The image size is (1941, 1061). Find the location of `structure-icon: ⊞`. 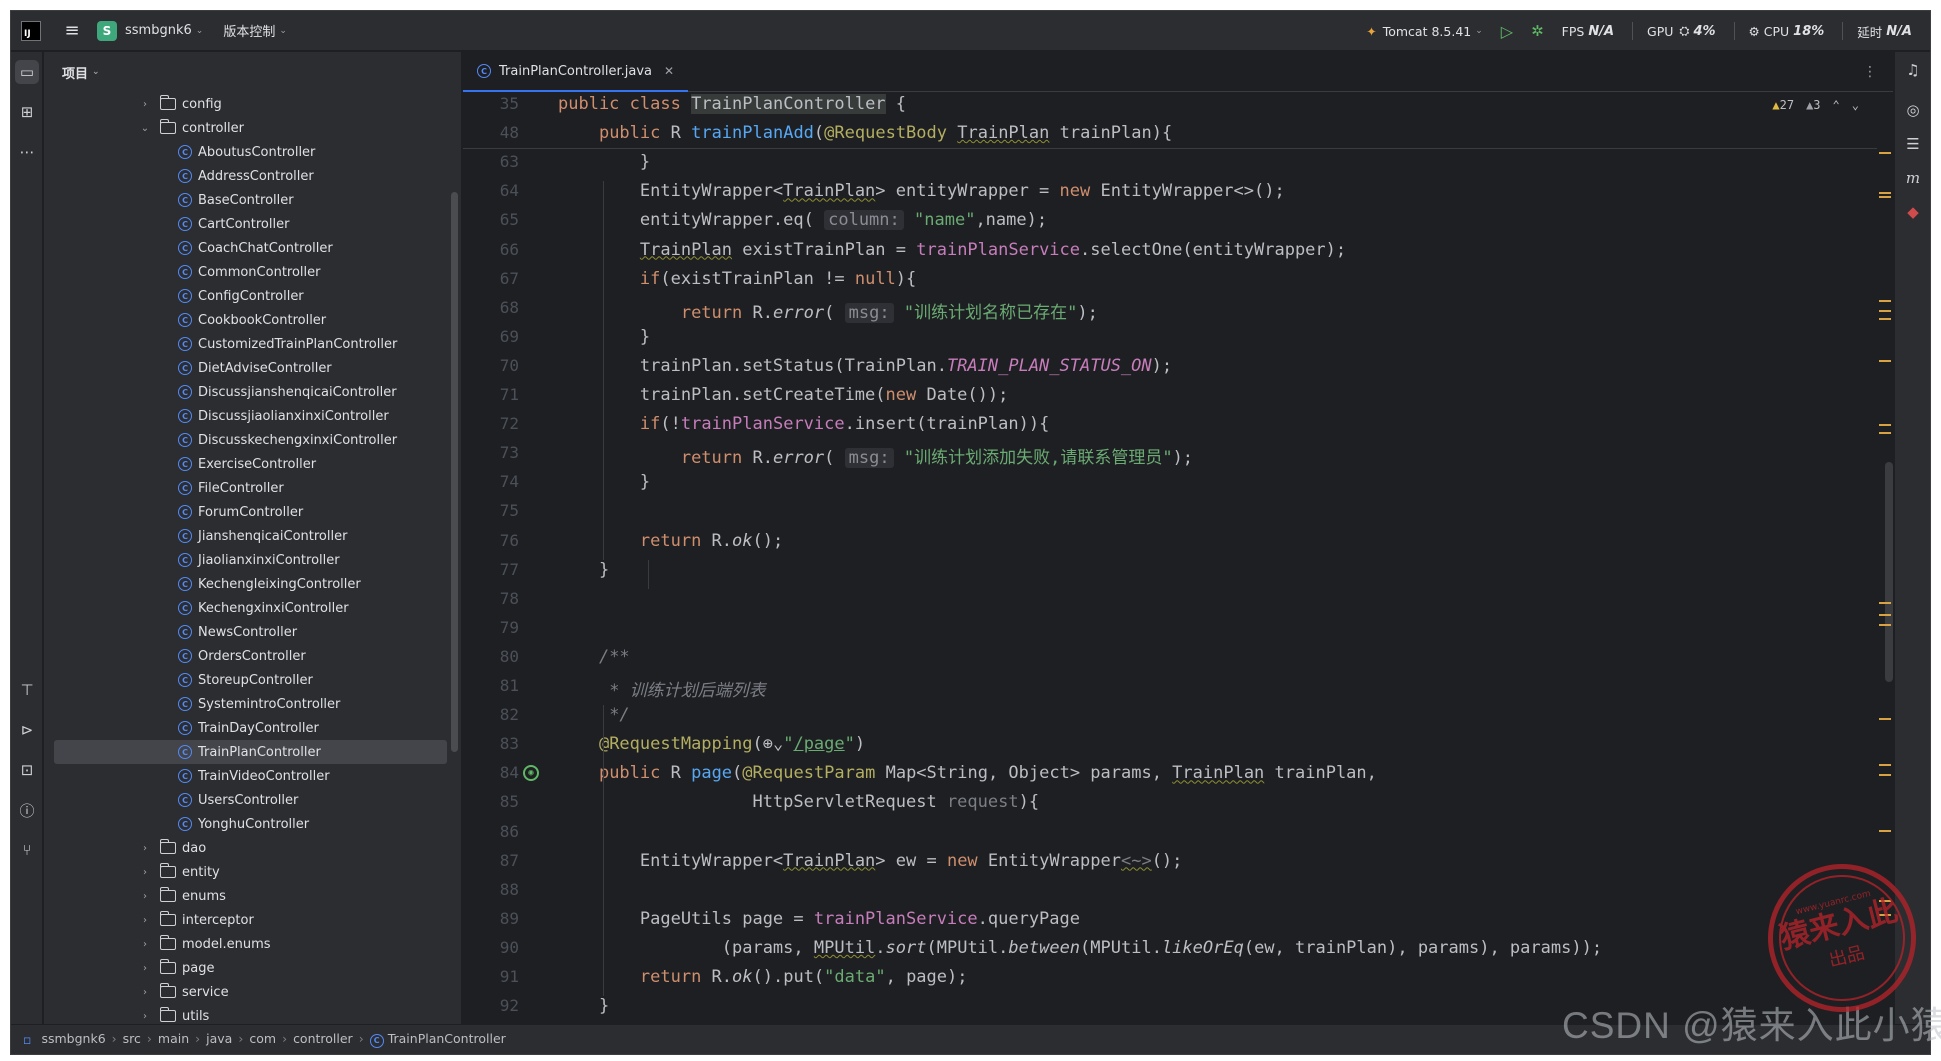

structure-icon: ⊞ is located at coordinates (27, 112).